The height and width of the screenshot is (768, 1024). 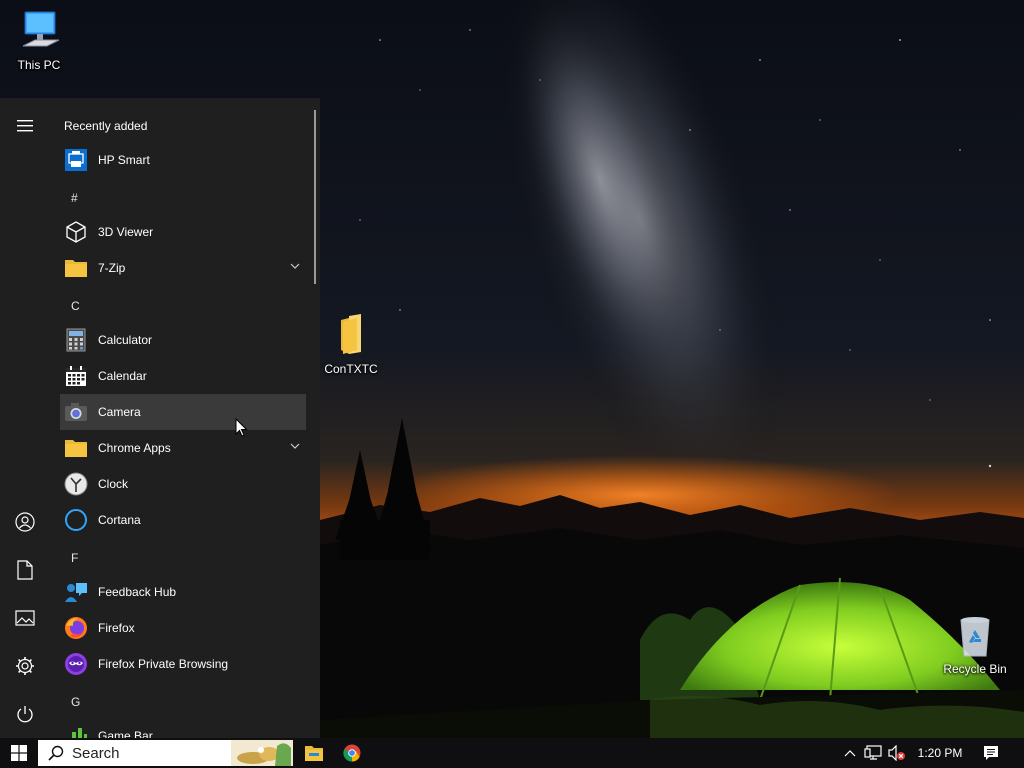 I want to click on app-label: Calculator, so click(x=125, y=340).